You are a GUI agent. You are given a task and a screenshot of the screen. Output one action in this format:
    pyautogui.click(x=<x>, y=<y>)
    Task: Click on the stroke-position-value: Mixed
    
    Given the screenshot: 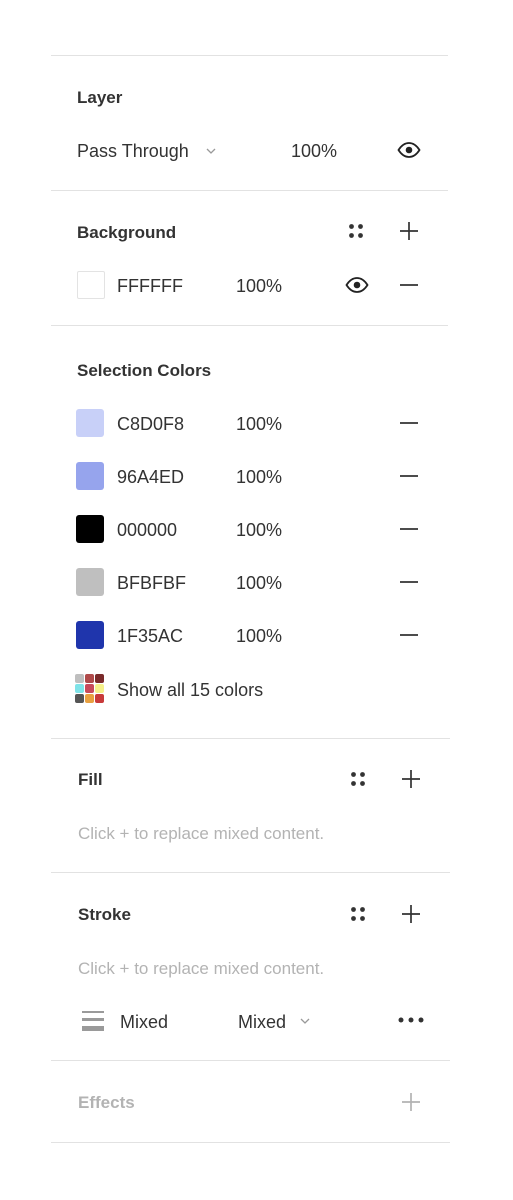 What is the action you would take?
    pyautogui.click(x=262, y=1022)
    